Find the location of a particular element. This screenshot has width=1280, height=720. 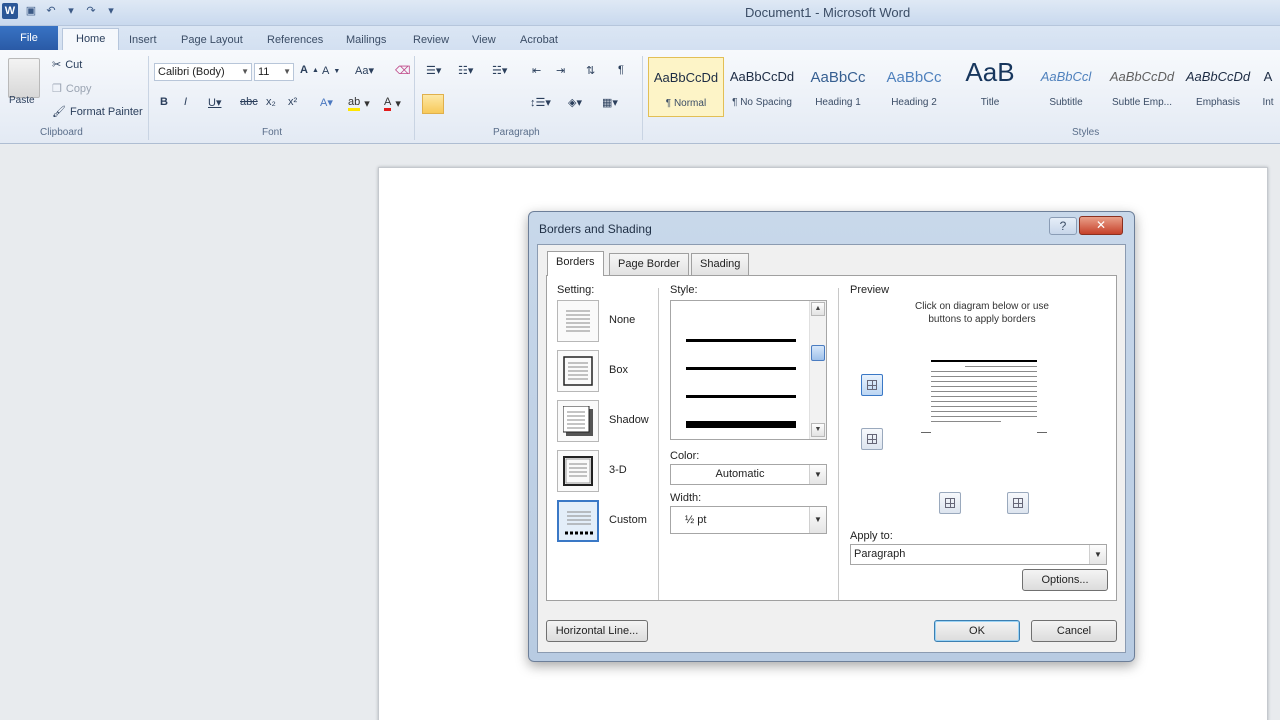

tab-borders: Borders is located at coordinates (575, 263).